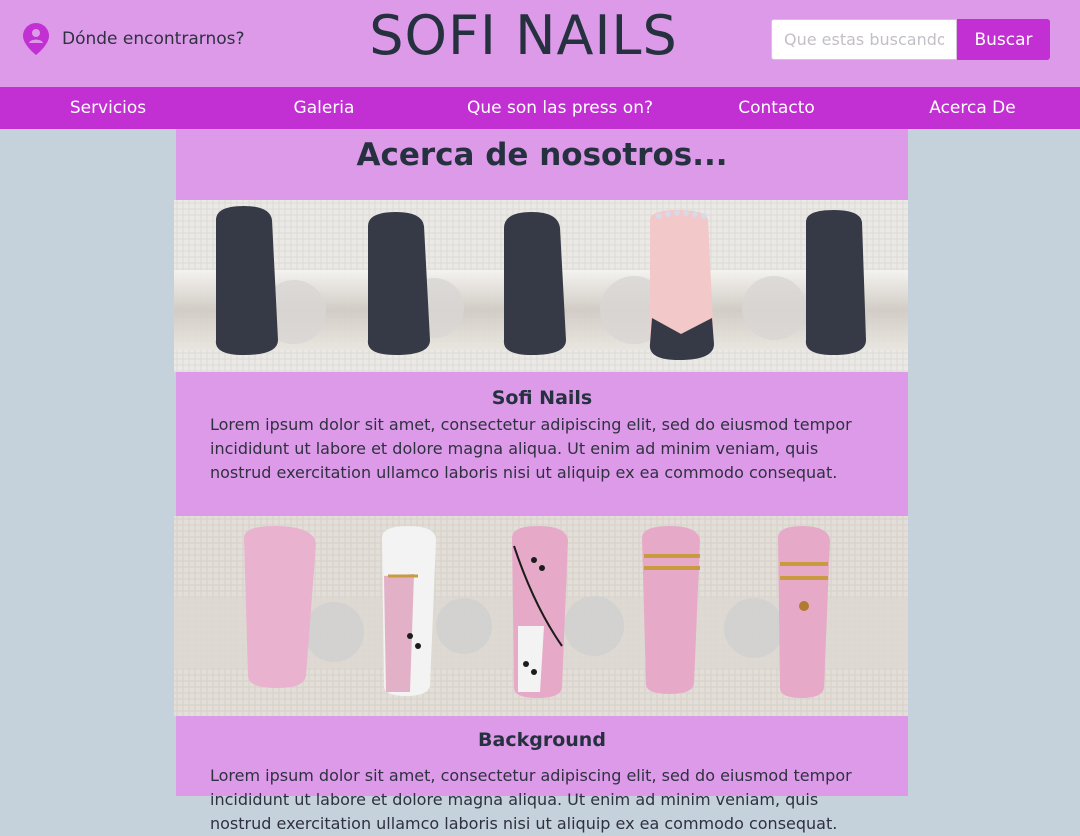 This screenshot has width=1080, height=836. I want to click on nav-item-acerca-de: Acerca De, so click(972, 108).